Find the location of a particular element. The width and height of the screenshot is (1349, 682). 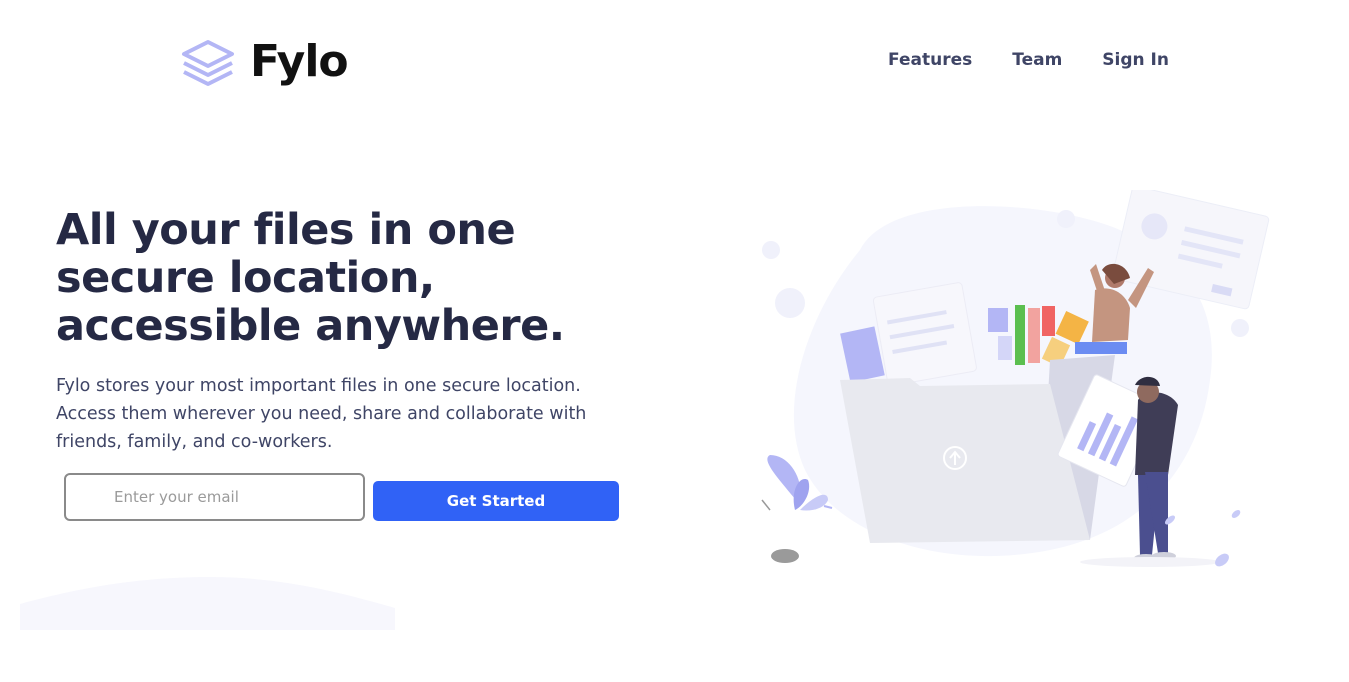

nav-link-sign-in: Sign In is located at coordinates (1135, 60).